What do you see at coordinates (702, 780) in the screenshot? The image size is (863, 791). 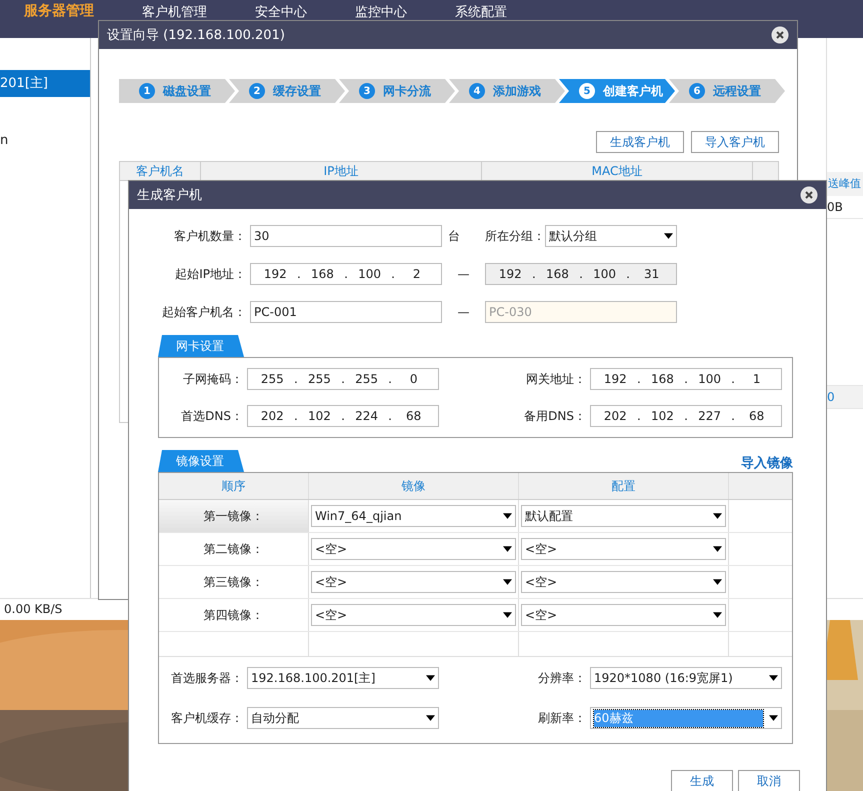 I see `action-button: 生成` at bounding box center [702, 780].